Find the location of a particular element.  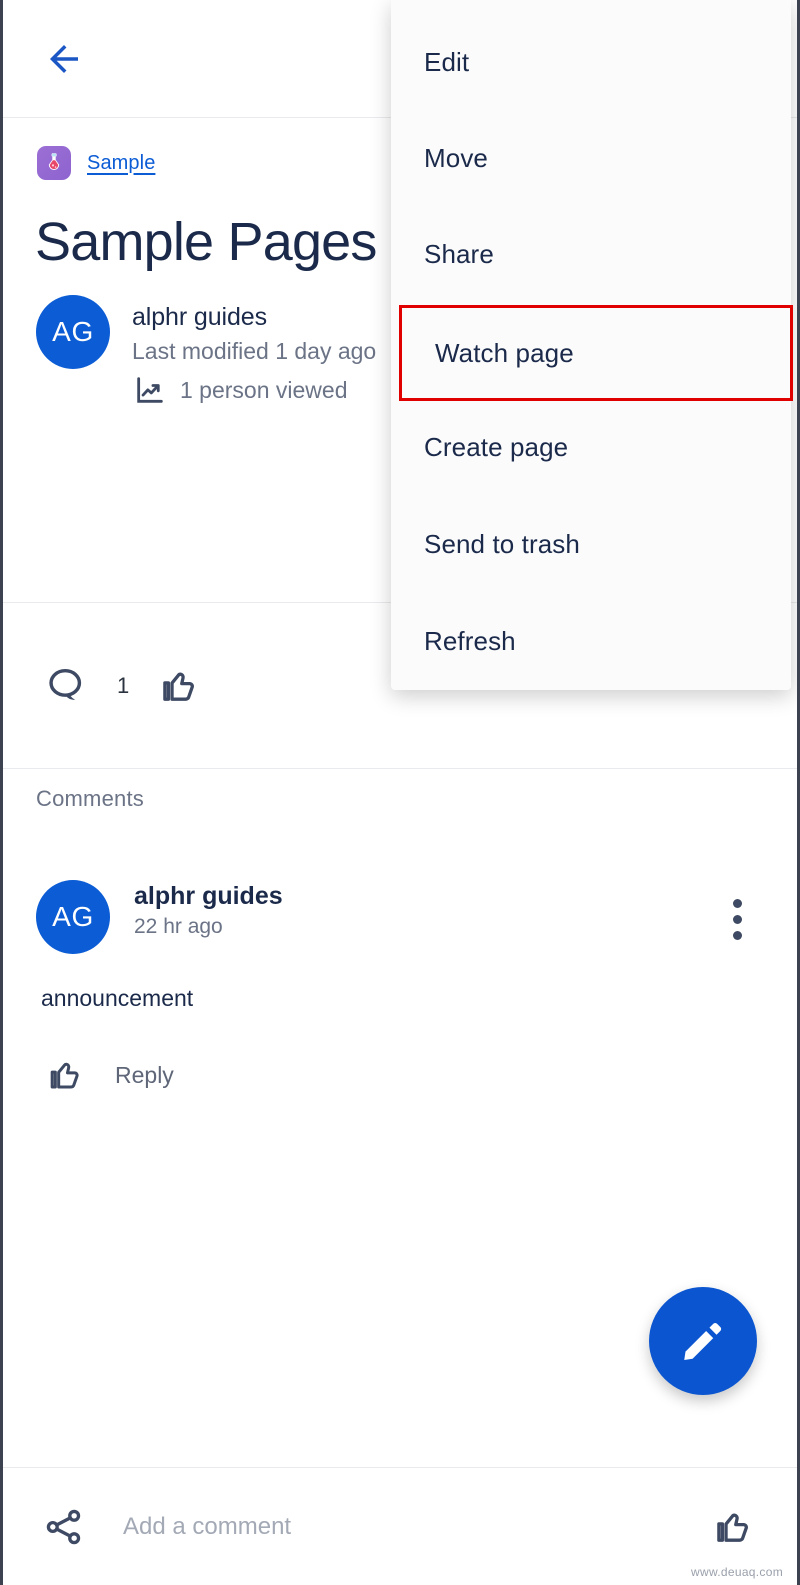

watermark: www.deuaq.com is located at coordinates (737, 1572).